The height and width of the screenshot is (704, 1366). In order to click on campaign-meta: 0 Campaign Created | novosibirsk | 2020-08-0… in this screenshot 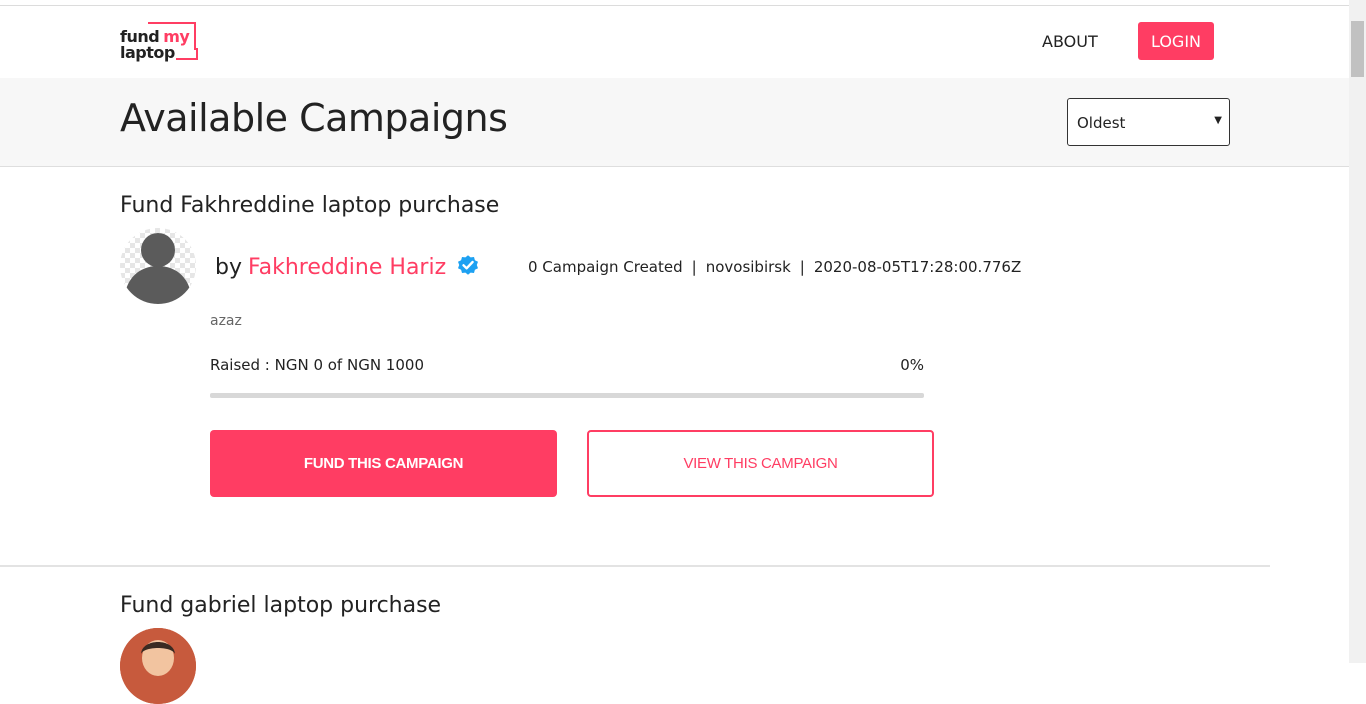, I will do `click(774, 267)`.